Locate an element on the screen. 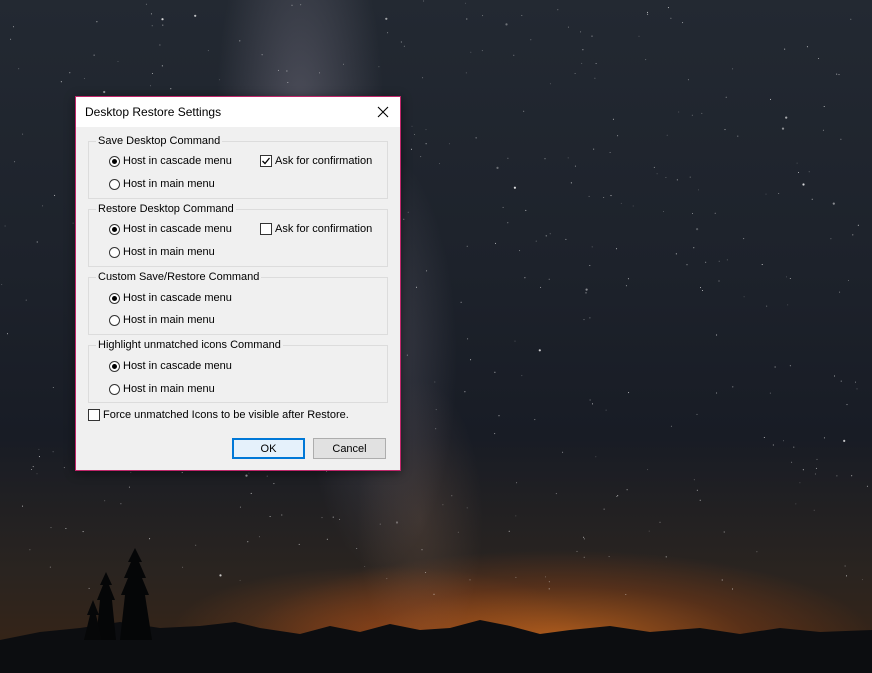 This screenshot has width=872, height=673. checkbox-checked is located at coordinates (266, 161).